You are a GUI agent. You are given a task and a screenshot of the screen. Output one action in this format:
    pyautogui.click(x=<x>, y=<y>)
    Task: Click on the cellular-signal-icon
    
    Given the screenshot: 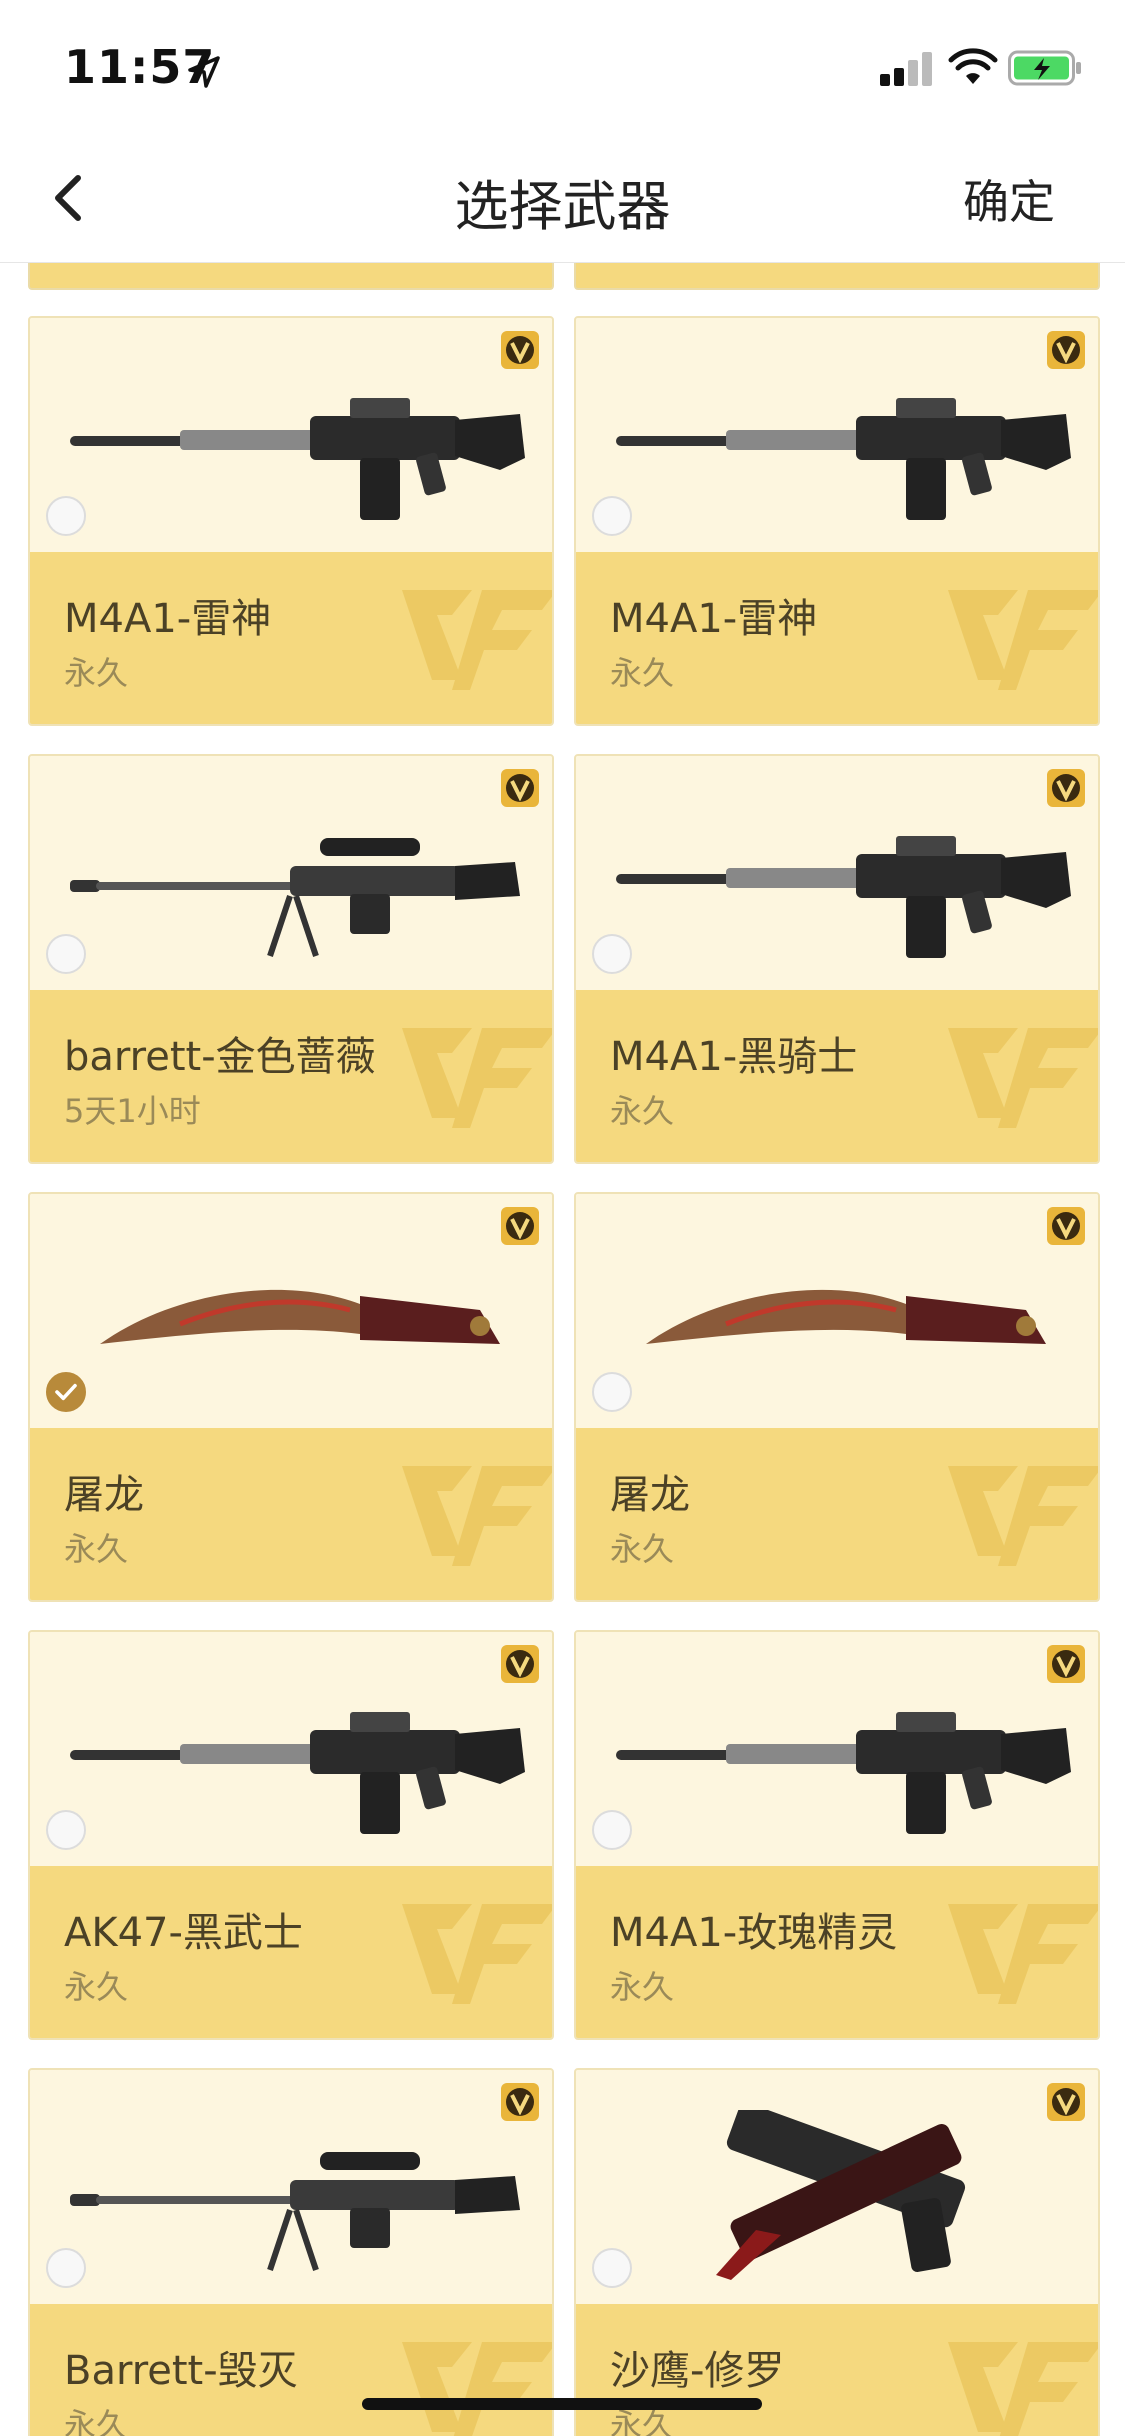 What is the action you would take?
    pyautogui.click(x=908, y=69)
    